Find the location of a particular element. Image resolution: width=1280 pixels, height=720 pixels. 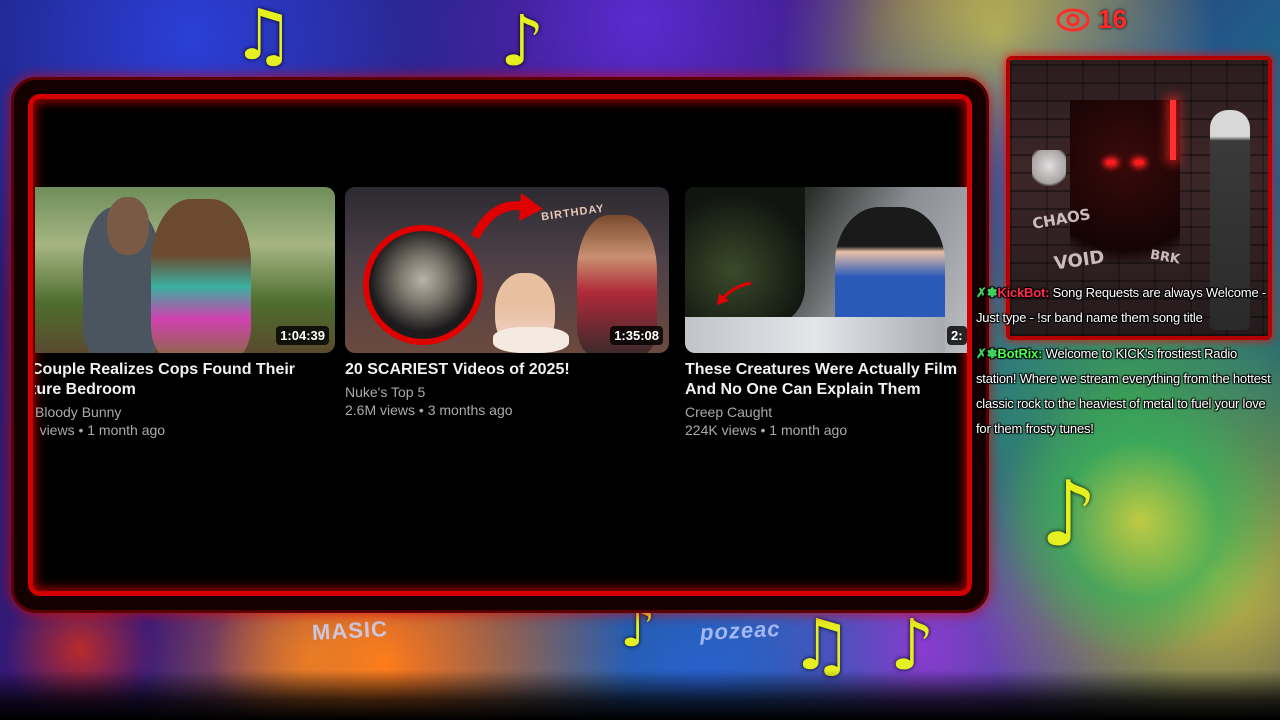

chat-username: BotRix: is located at coordinates (1020, 353).